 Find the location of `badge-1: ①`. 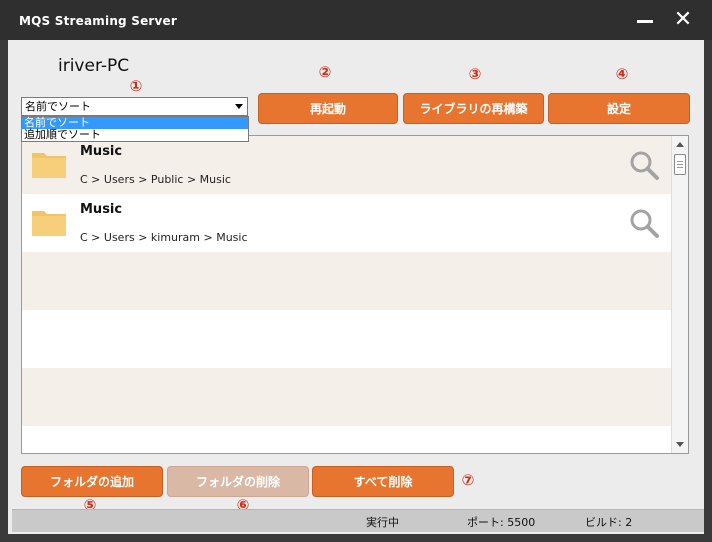

badge-1: ① is located at coordinates (136, 86).